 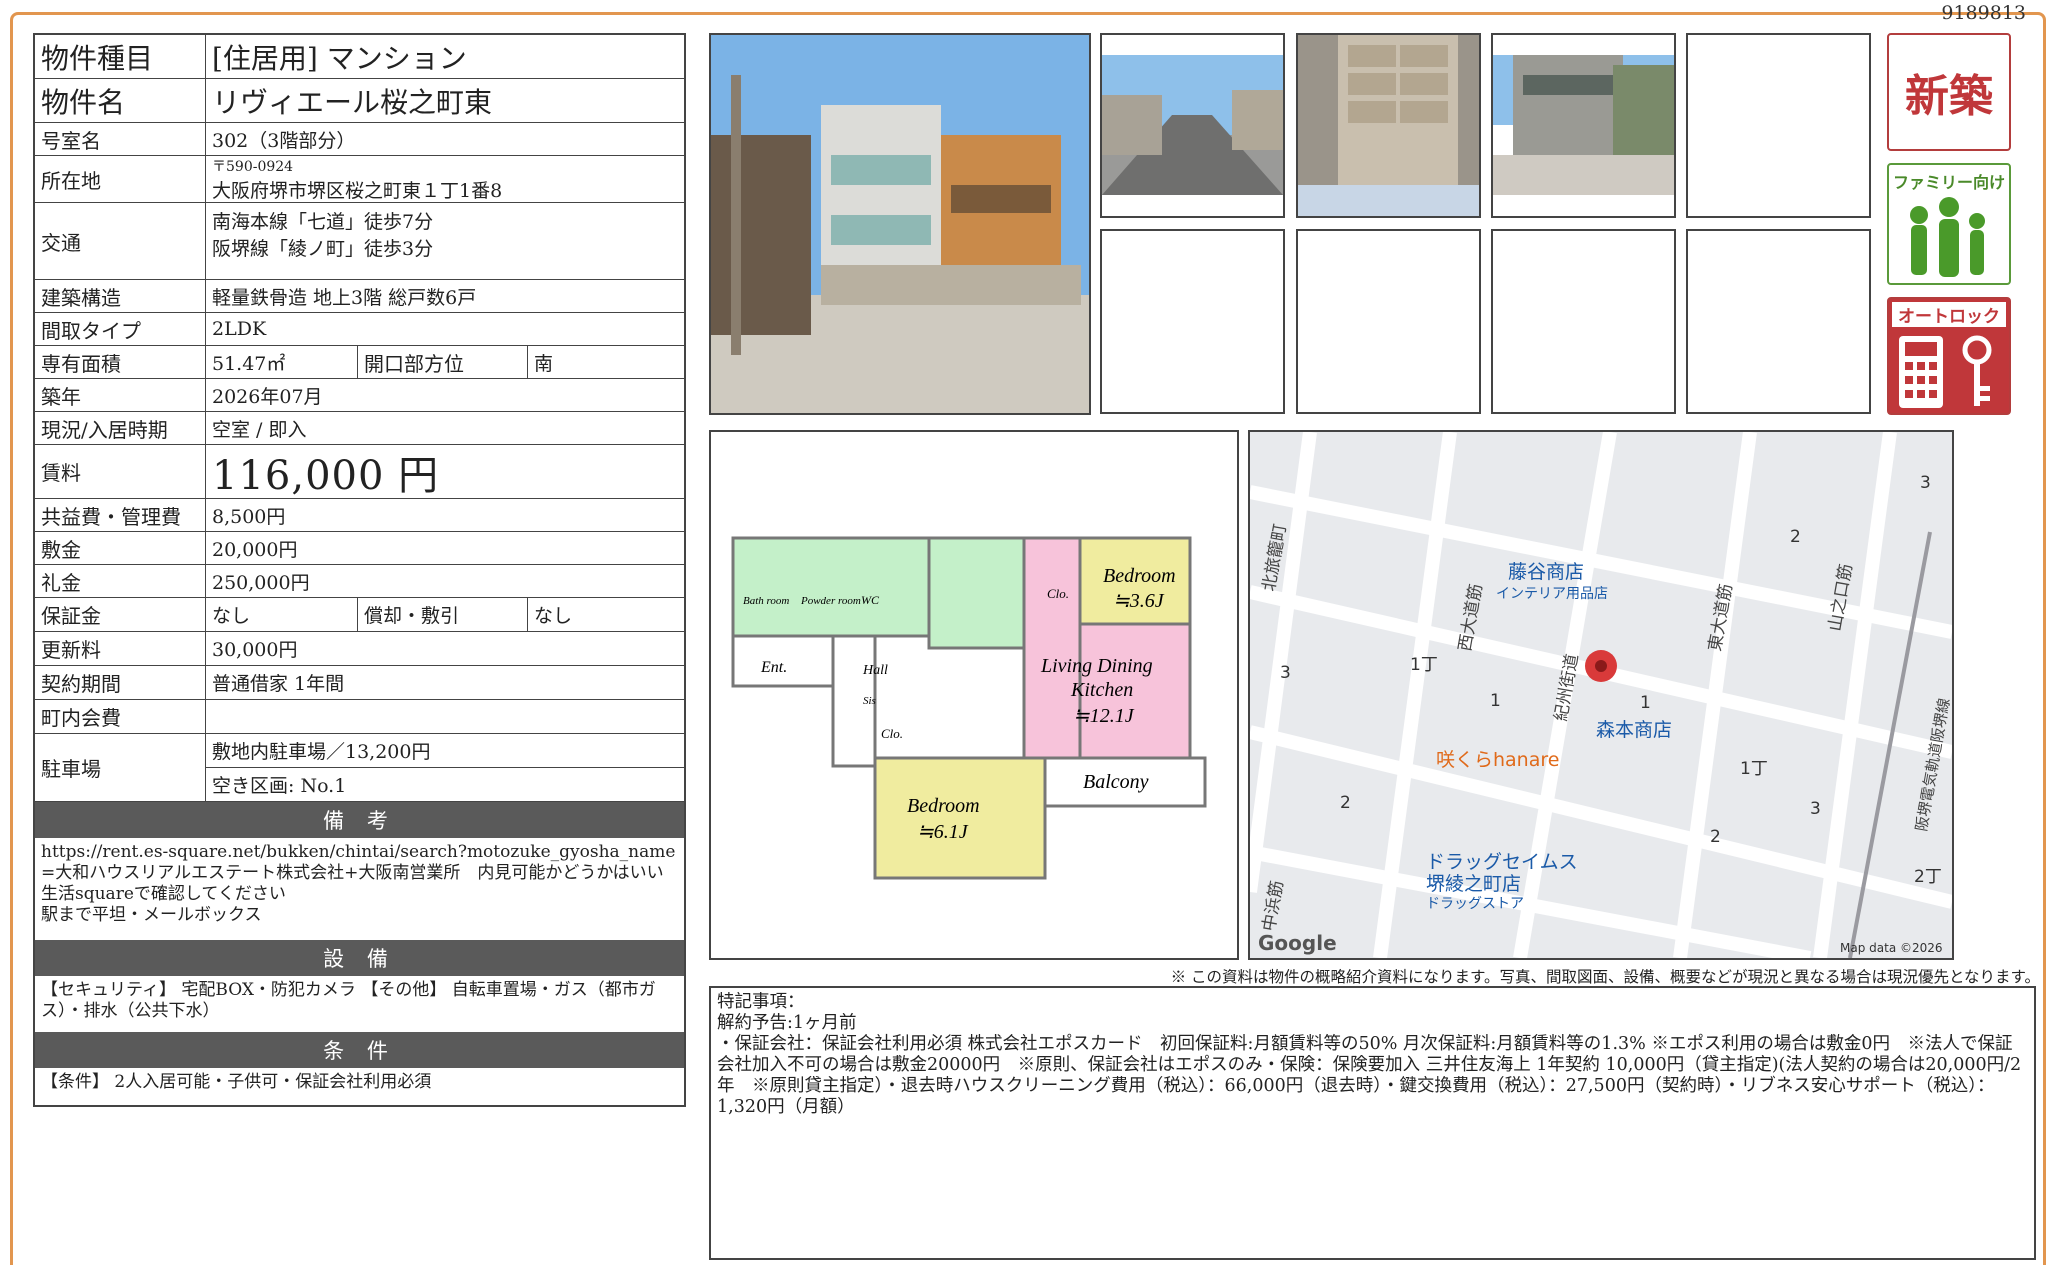 What do you see at coordinates (323, 222) in the screenshot?
I see `transport-line1: 南海本線「七道」徒歩7分` at bounding box center [323, 222].